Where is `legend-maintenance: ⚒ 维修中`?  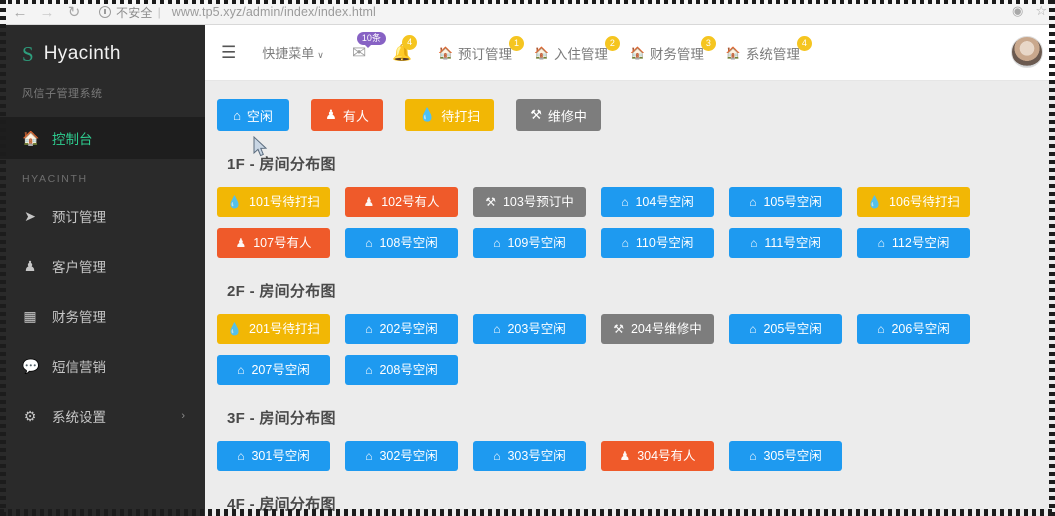
legend-maintenance: ⚒ 维修中 is located at coordinates (558, 115).